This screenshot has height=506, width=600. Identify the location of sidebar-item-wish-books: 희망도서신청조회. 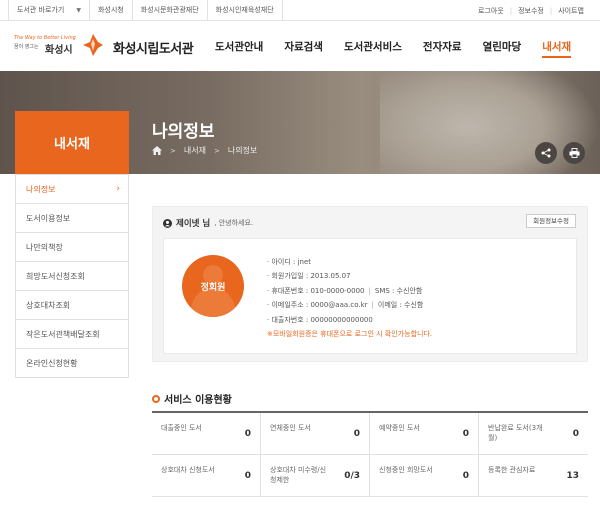
(72, 275).